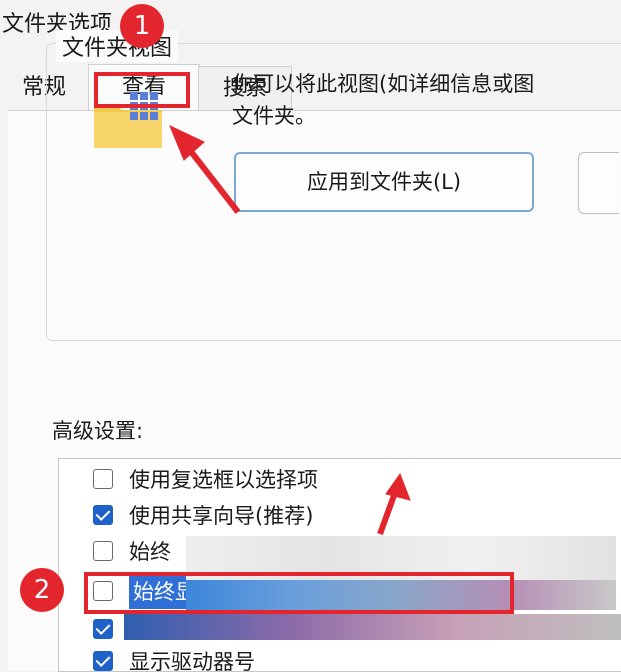  What do you see at coordinates (356, 480) in the screenshot?
I see `list-item: 使用复选框以选择项` at bounding box center [356, 480].